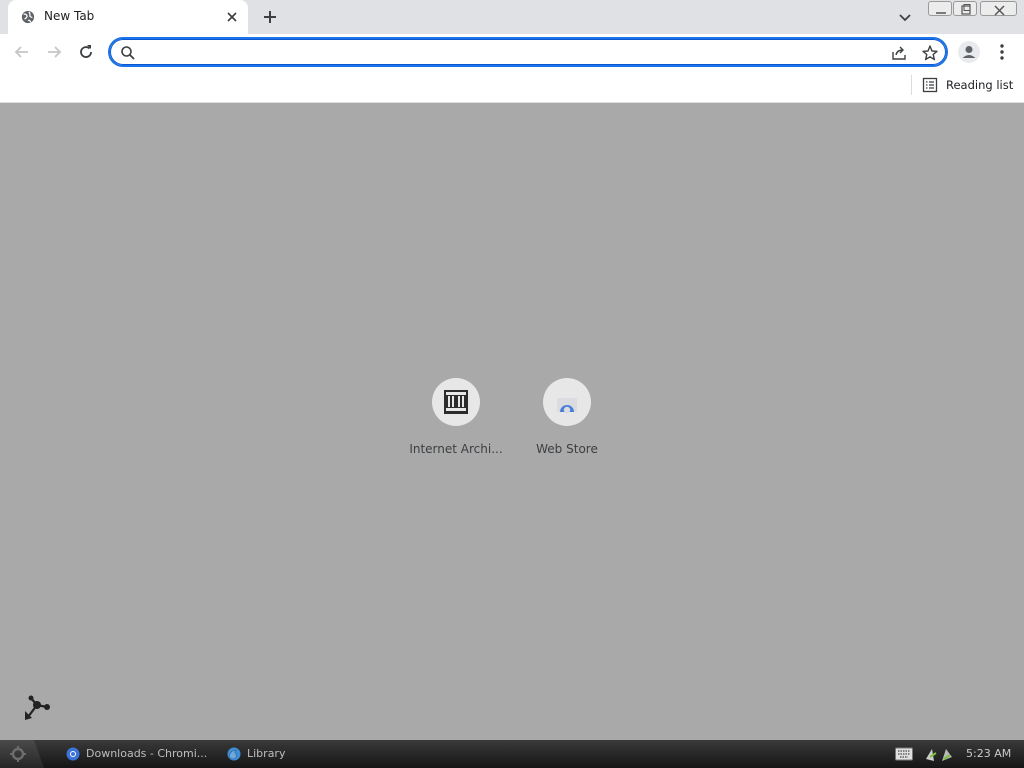  Describe the element at coordinates (512, 754) in the screenshot. I see `taskbar: Downloads - Chromi... Library 5:23 AM` at that location.